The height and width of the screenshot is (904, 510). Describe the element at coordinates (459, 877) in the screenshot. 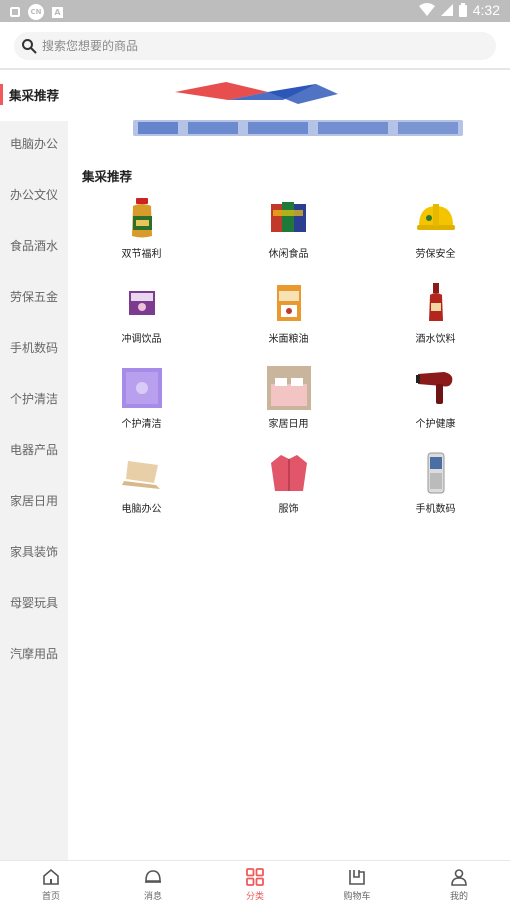

I see `profile-icon` at that location.